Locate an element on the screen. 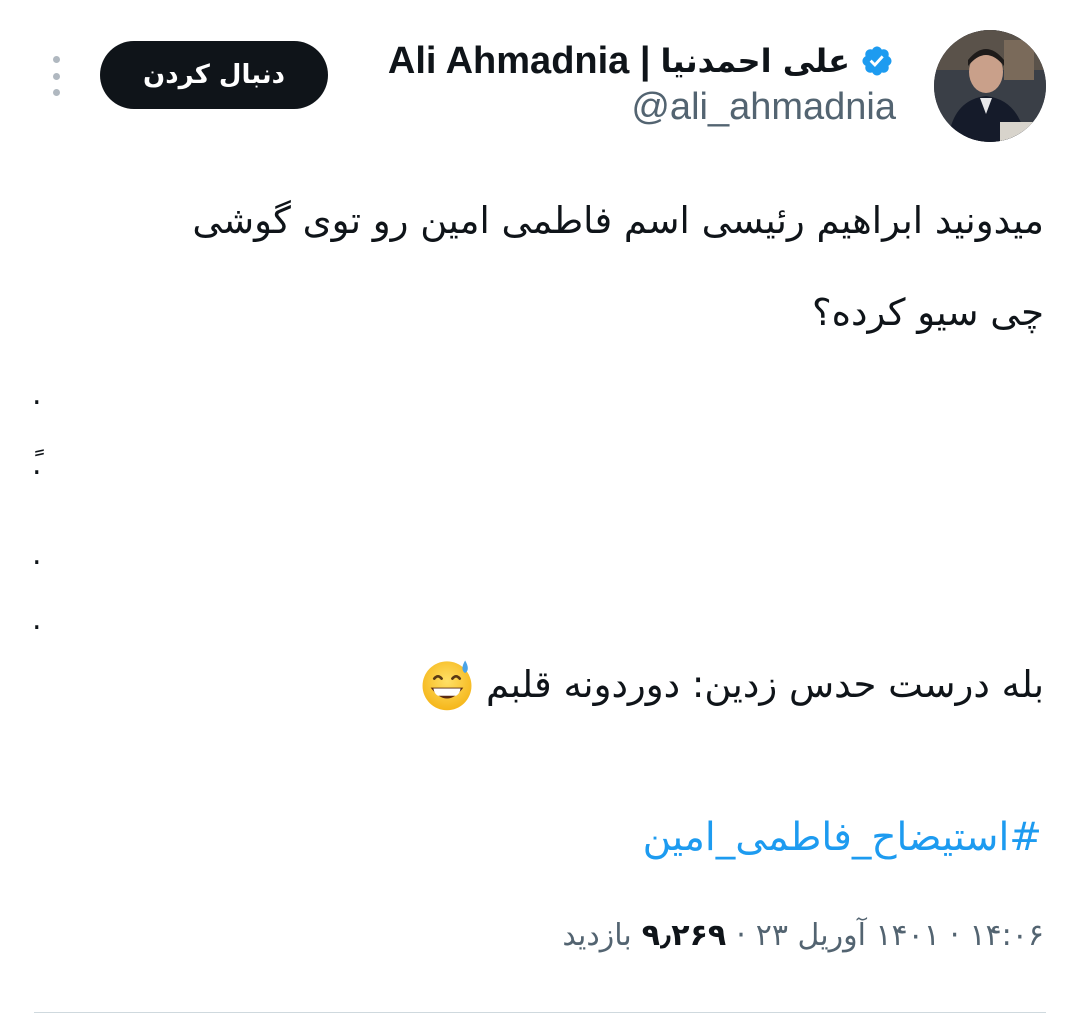 This screenshot has height=1020, width=1080. tweet-answer-line: بله درست حدس زدین: دوردونه قلبم is located at coordinates (731, 684).